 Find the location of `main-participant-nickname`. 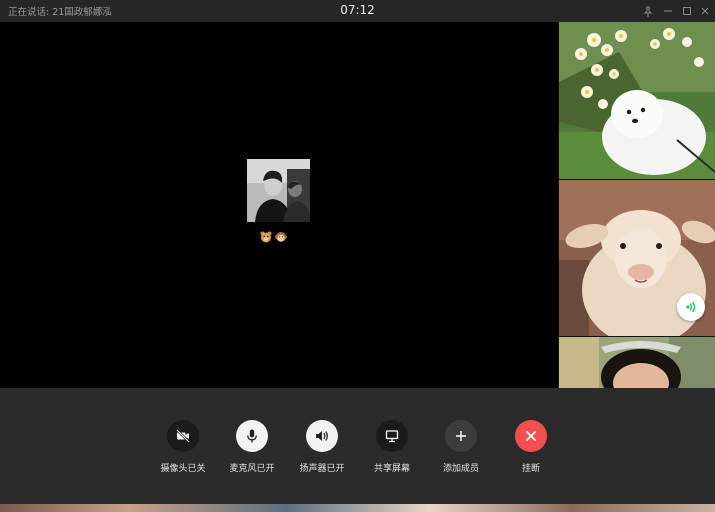

main-participant-nickname is located at coordinates (273, 237).